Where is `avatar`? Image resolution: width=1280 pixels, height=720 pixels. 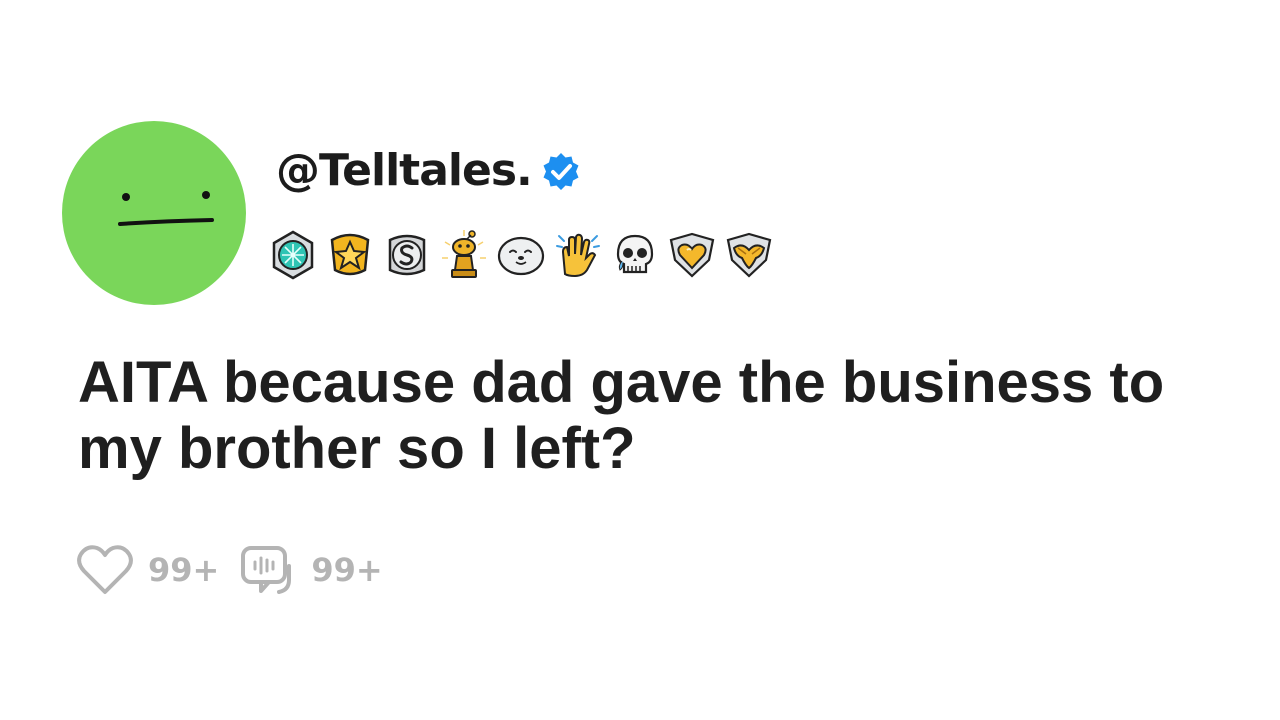
avatar is located at coordinates (154, 213).